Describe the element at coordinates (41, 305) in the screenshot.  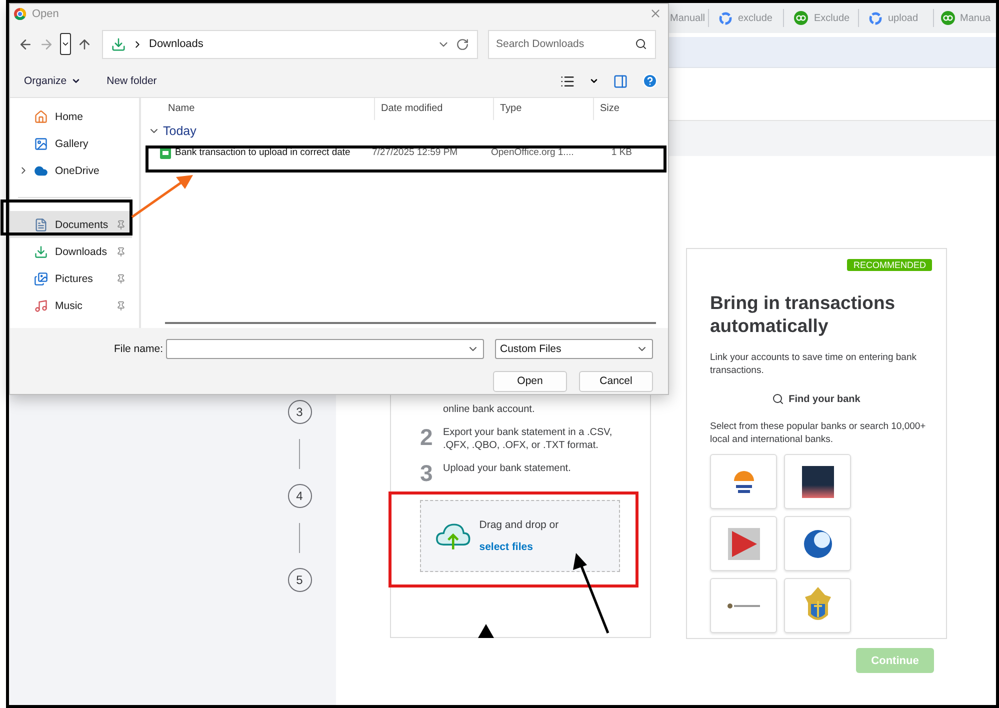
I see `music-icon` at that location.